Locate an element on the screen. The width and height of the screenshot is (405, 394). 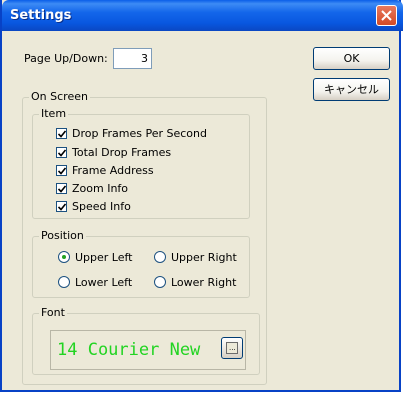
radio-upper-right is located at coordinates (160, 257).